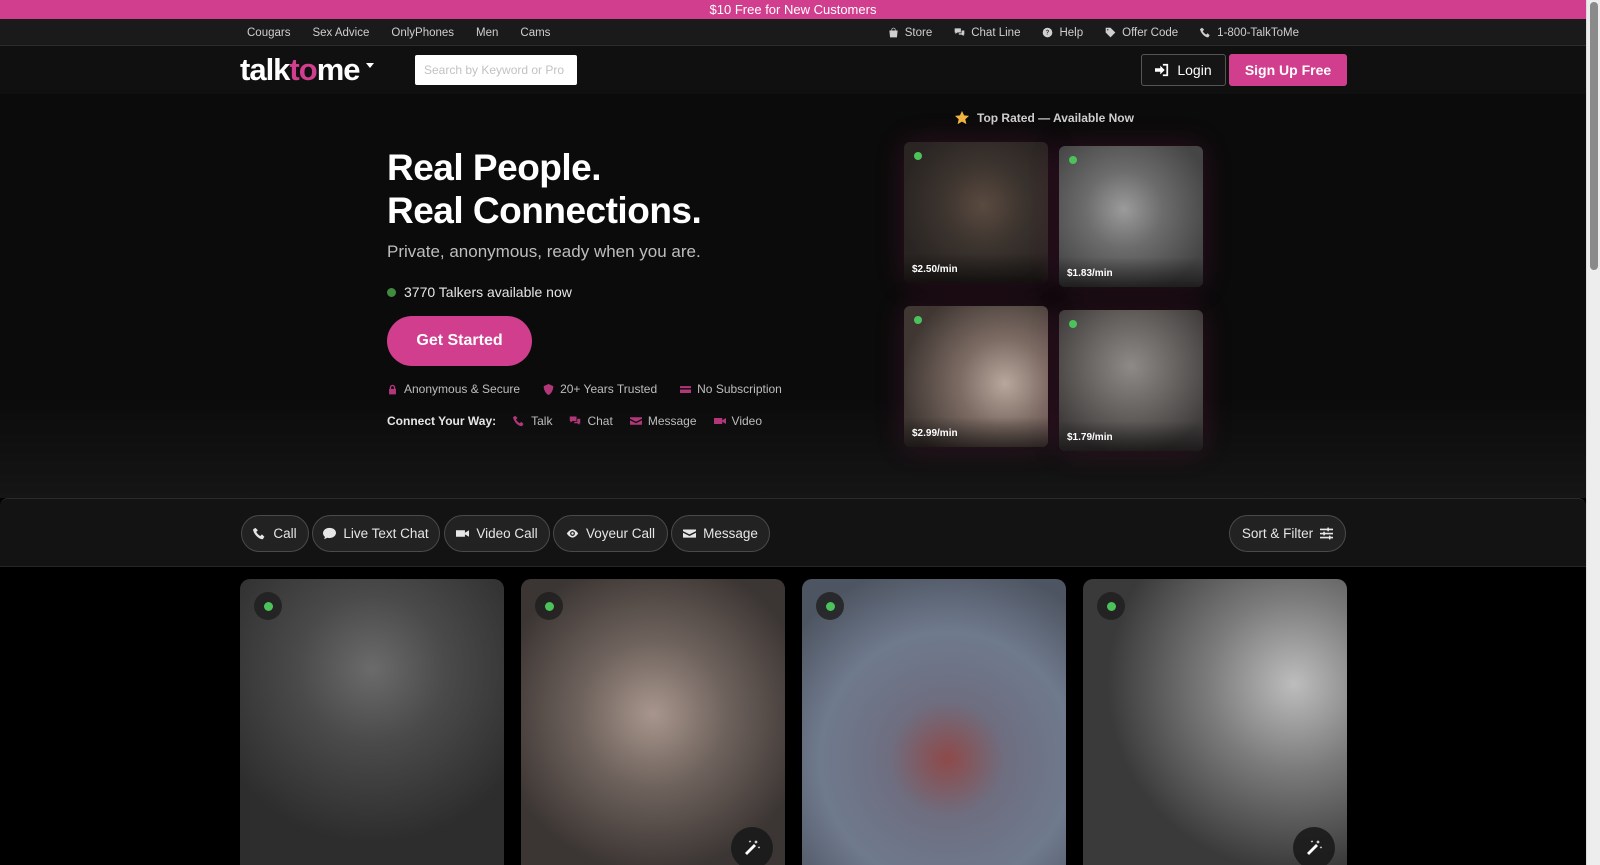 The height and width of the screenshot is (865, 1600). I want to click on top-rated-tile: $1.79/min, so click(1131, 380).